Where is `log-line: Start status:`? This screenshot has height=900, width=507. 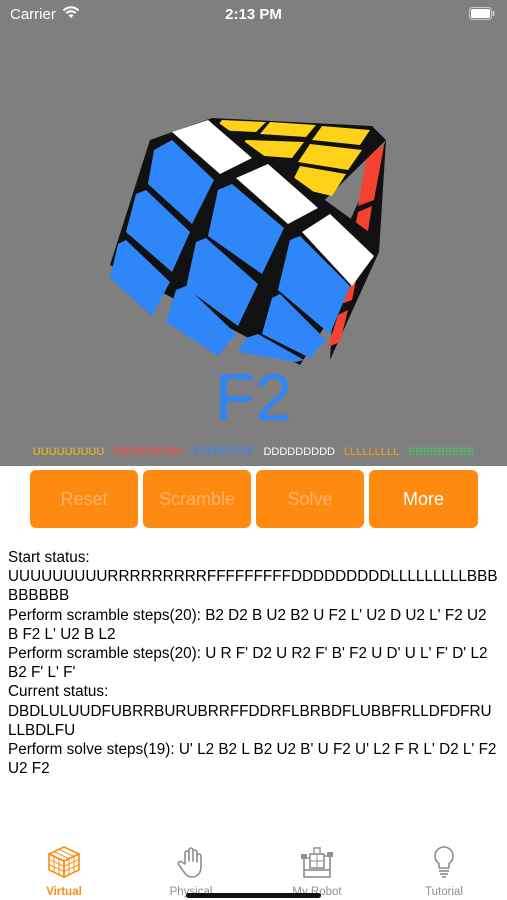 log-line: Start status: is located at coordinates (49, 557).